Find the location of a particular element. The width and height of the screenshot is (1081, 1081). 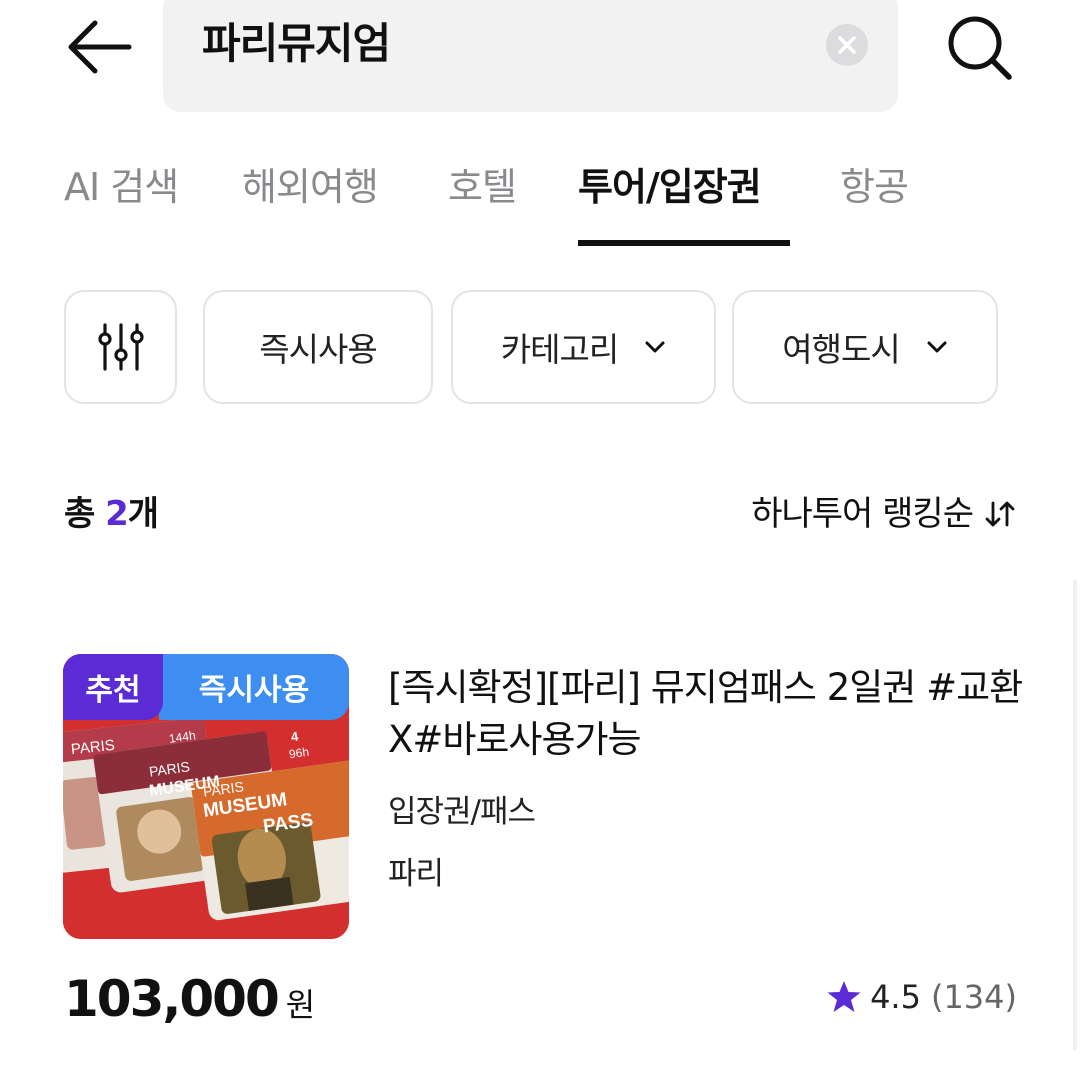

filter-instant-use-label: 즉시사용 is located at coordinates (318, 349).